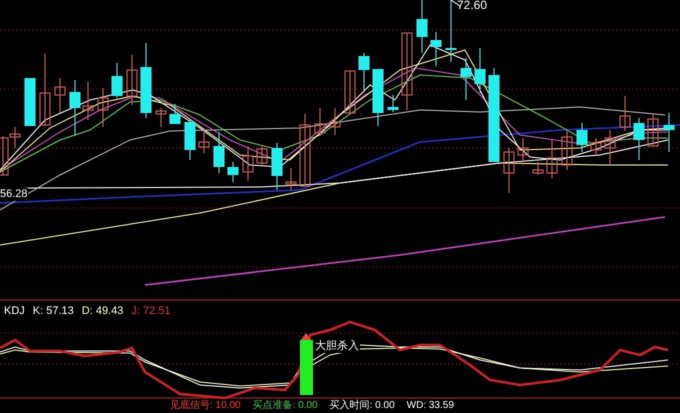 The width and height of the screenshot is (680, 413). Describe the element at coordinates (103, 311) in the screenshot. I see `indicator-value: D: 49.43` at that location.